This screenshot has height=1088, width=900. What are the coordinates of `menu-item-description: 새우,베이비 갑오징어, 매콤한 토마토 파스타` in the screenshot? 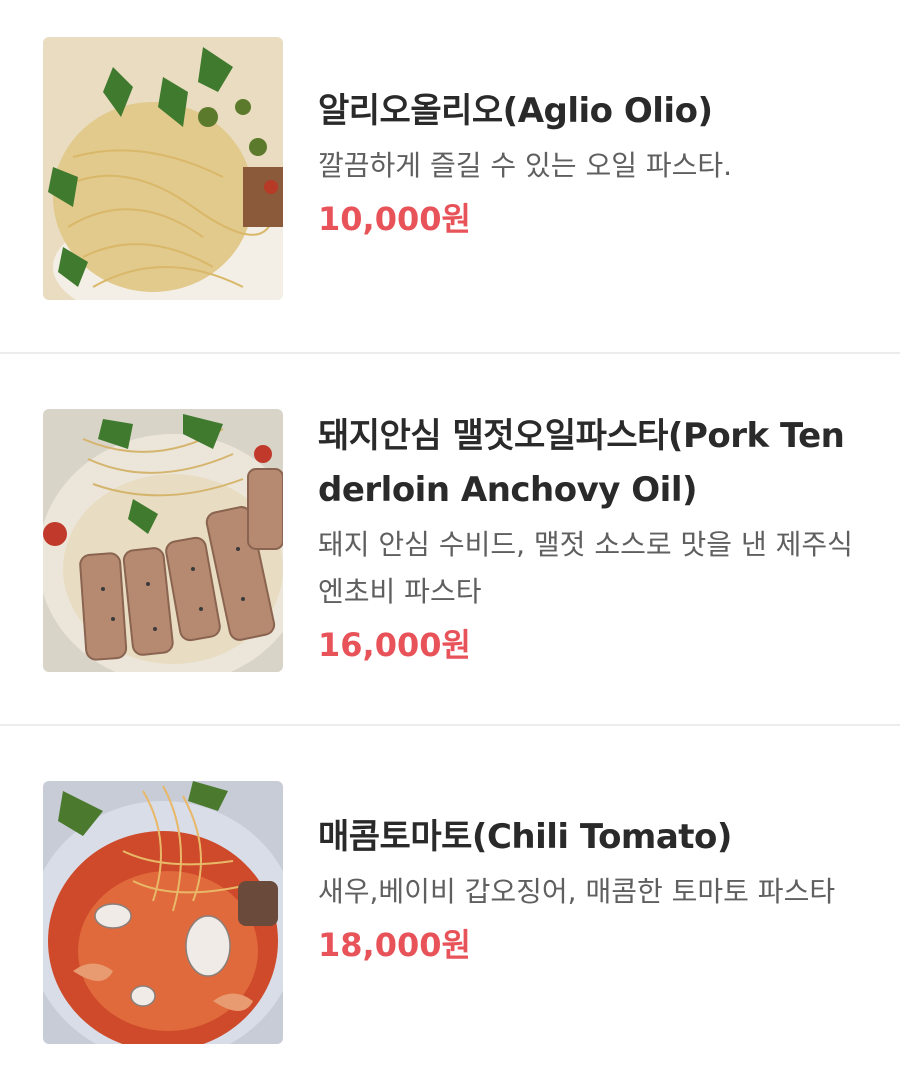 It's located at (577, 891).